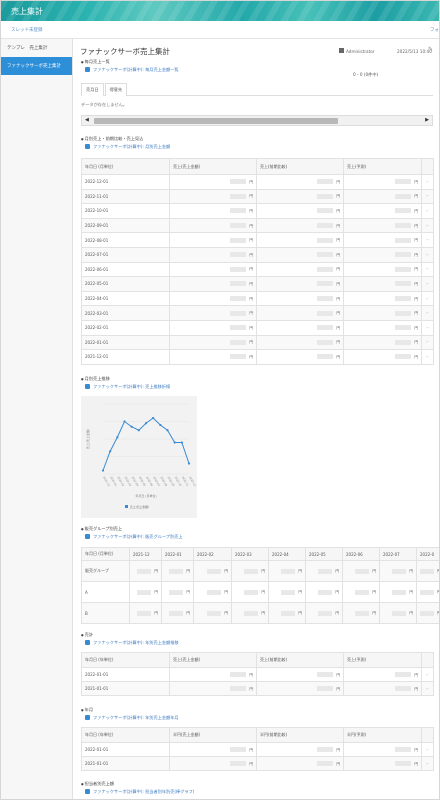 Image resolution: width=440 pixels, height=800 pixels. What do you see at coordinates (131, 146) in the screenshot?
I see `report-link-label: ファナックサーボ(計算中): 月別売上金額` at bounding box center [131, 146].